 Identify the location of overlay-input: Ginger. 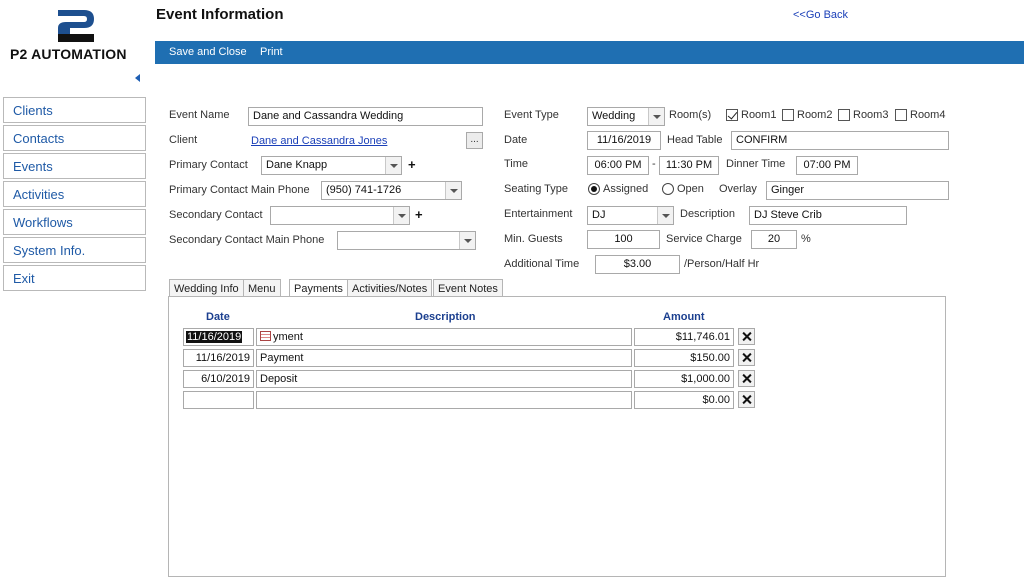
(857, 190).